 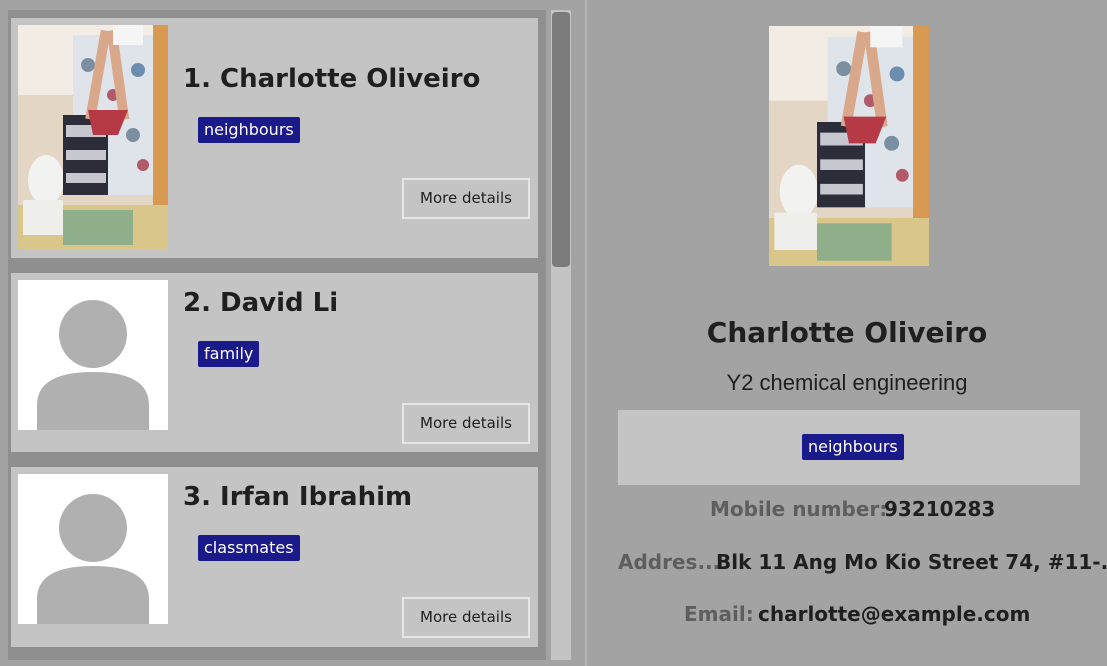 I want to click on contact-card: 3. Irfan Ibrahim classmates More details, so click(x=274, y=557).